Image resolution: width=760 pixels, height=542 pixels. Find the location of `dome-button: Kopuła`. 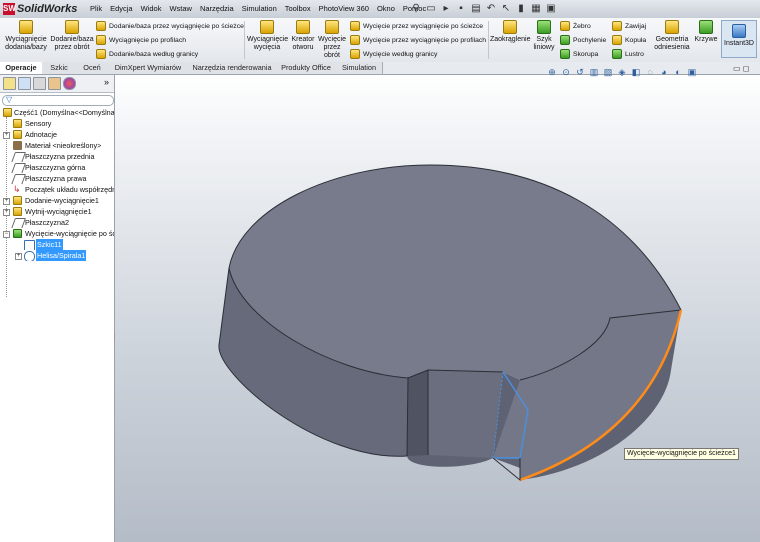

dome-button: Kopuła is located at coordinates (629, 40).